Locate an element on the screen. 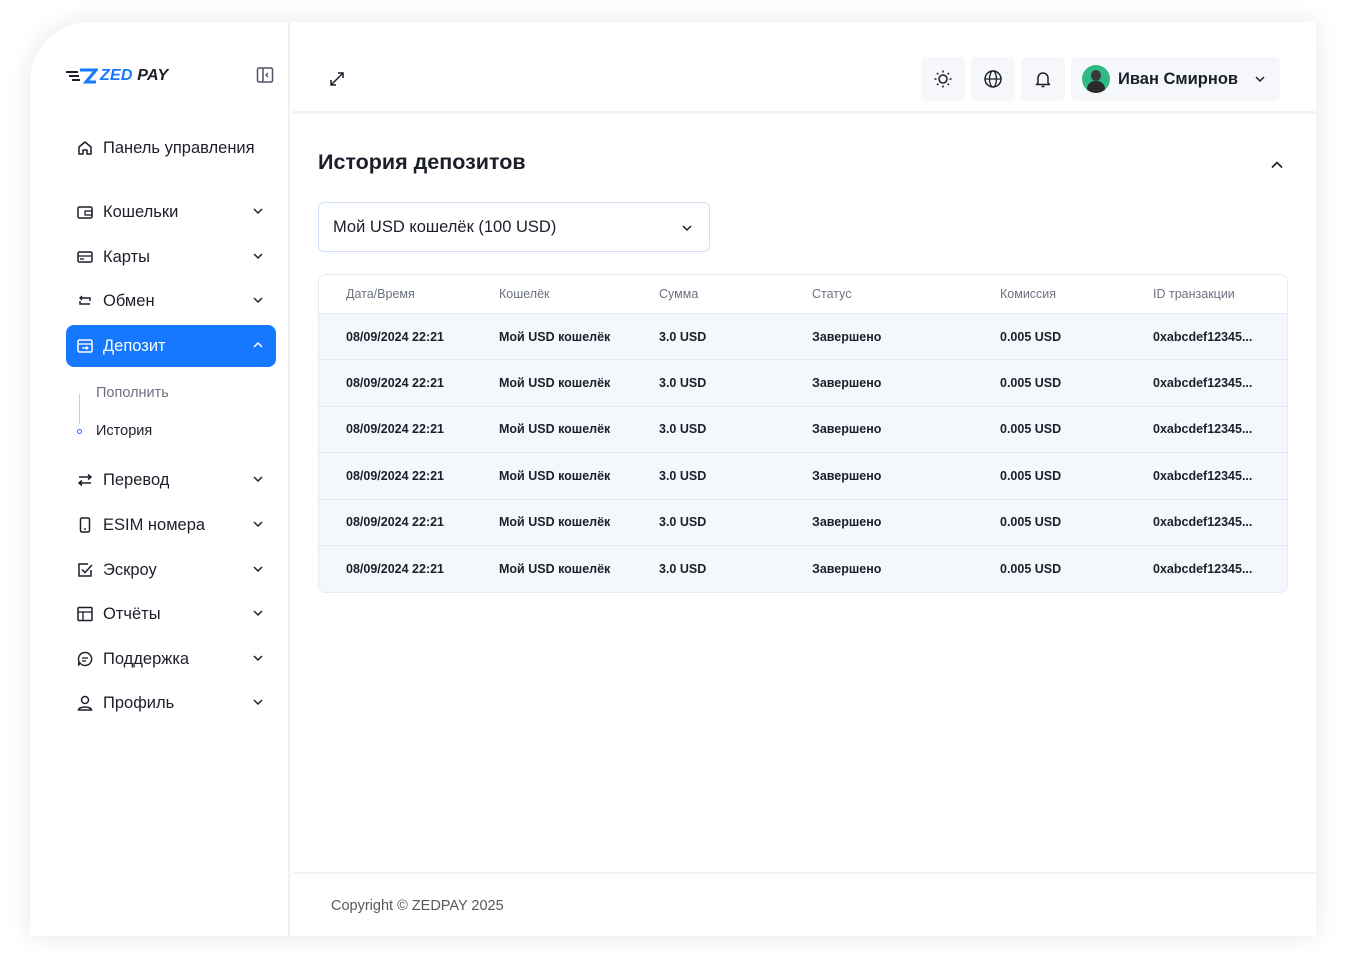  sidebar-item-deposit: Депозит is located at coordinates (171, 346).